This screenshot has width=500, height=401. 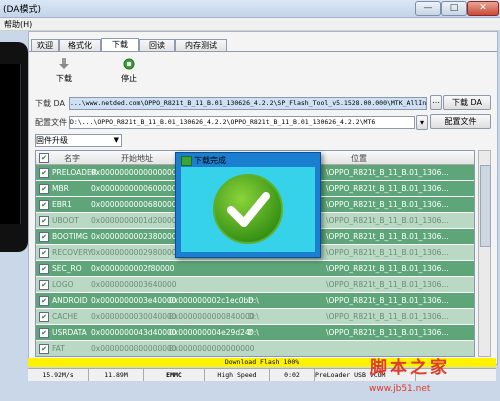 What do you see at coordinates (292, 375) in the screenshot?
I see `status-time: 0:02` at bounding box center [292, 375].